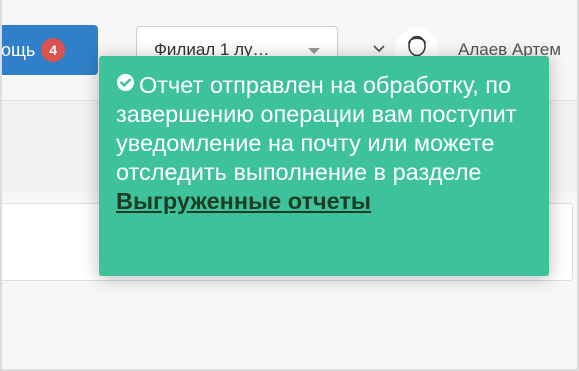 Image resolution: width=579 pixels, height=371 pixels. I want to click on check-circle-icon, so click(125, 84).